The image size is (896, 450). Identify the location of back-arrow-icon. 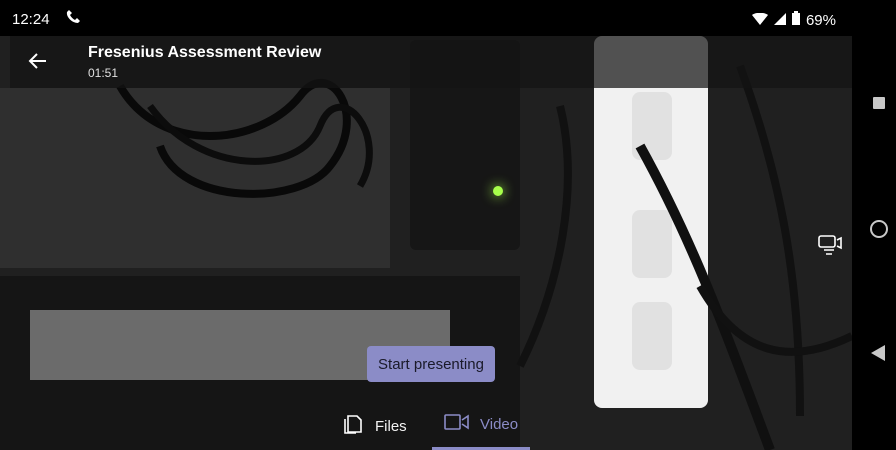
(40, 63).